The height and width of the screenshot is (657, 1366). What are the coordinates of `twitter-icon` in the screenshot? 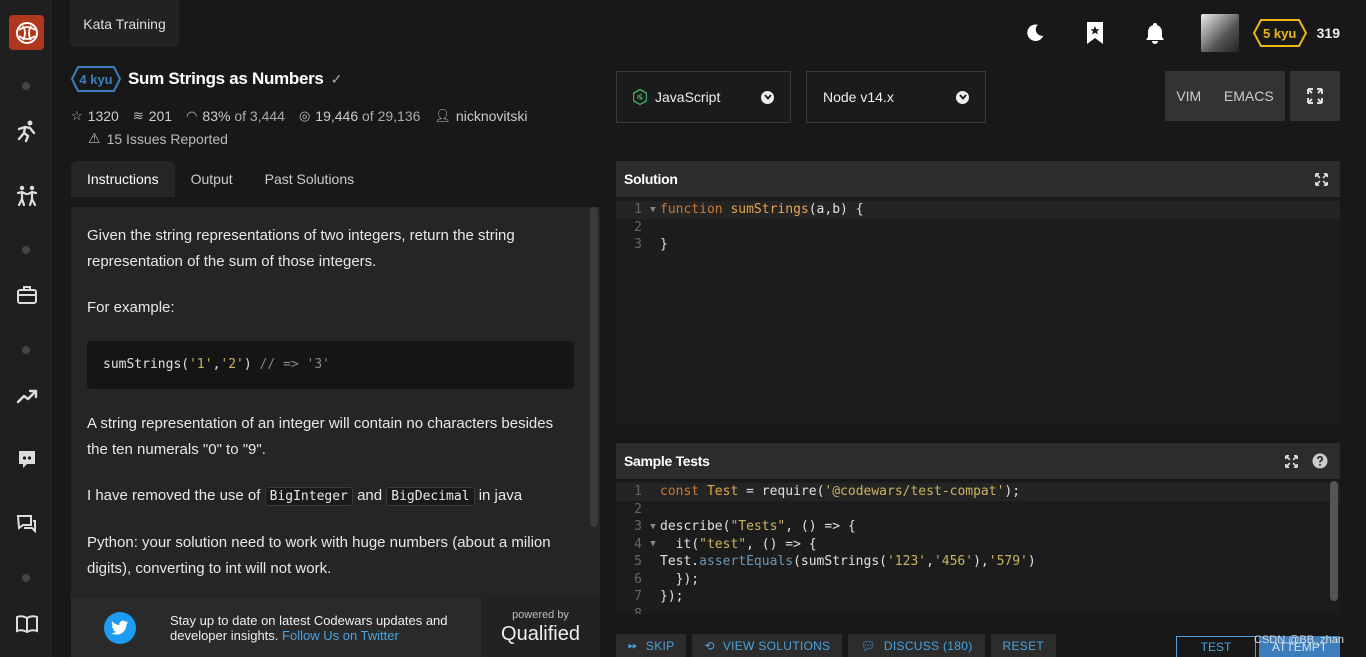 It's located at (120, 627).